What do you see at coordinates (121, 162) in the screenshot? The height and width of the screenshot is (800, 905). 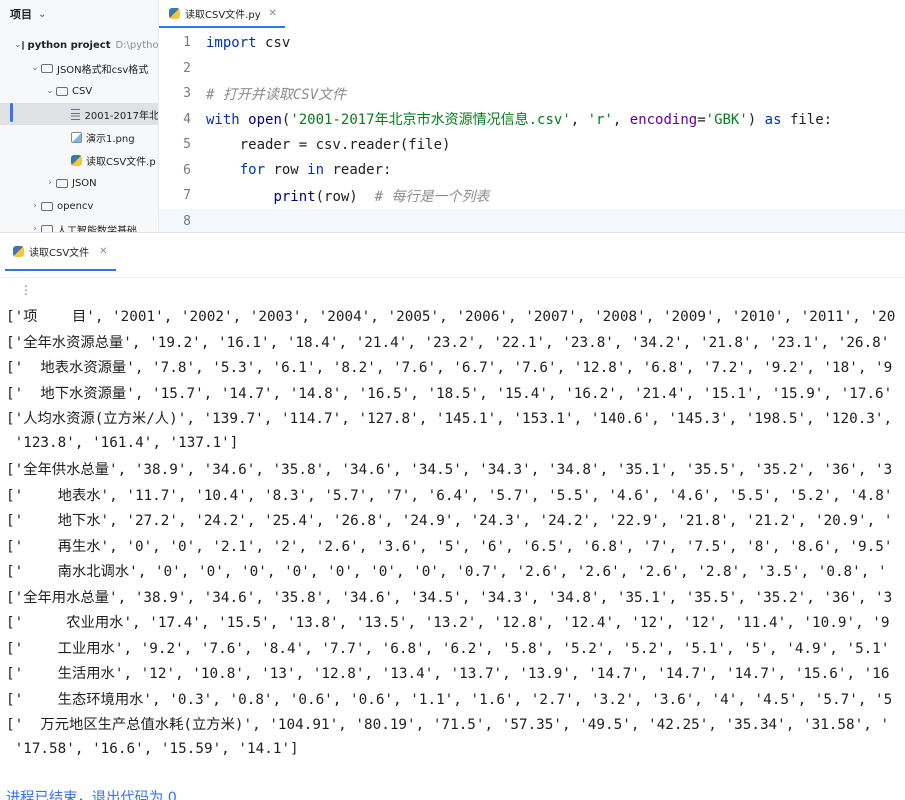 I see `tree-item-label: 读取CSV文件.p` at bounding box center [121, 162].